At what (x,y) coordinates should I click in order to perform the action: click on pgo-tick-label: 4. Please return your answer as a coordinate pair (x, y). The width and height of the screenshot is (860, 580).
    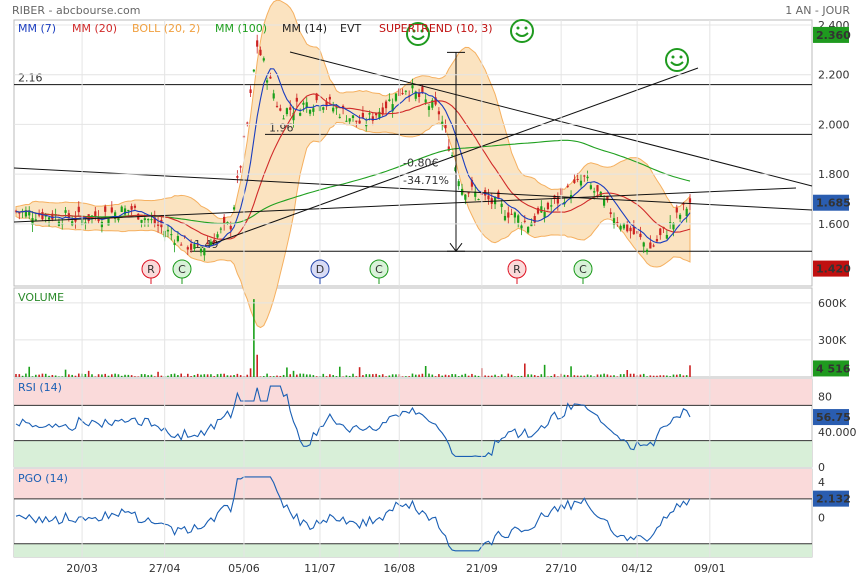
    Looking at the image, I should click on (821, 482).